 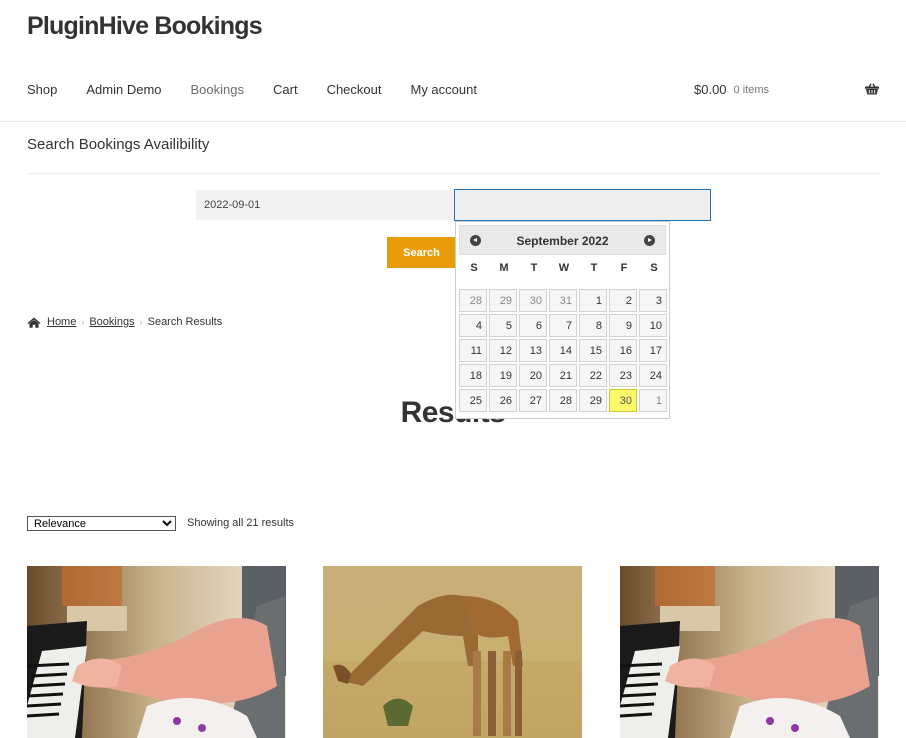 I want to click on calendar-day: 21, so click(x=563, y=375).